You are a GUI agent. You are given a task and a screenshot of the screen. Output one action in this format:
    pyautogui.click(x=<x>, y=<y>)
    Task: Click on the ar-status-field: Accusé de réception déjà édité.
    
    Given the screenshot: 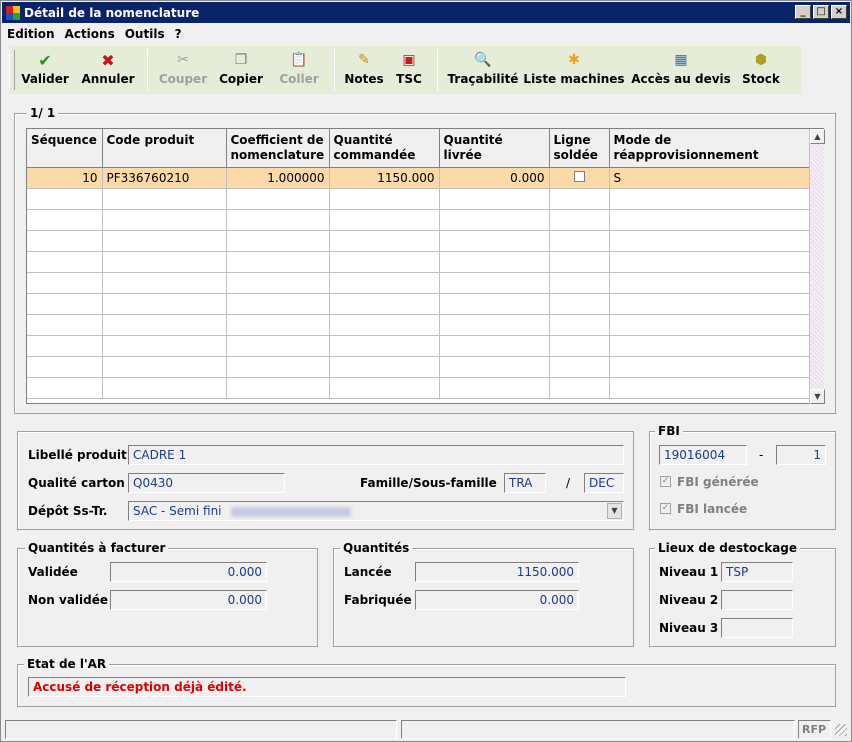 What is the action you would take?
    pyautogui.click(x=327, y=687)
    